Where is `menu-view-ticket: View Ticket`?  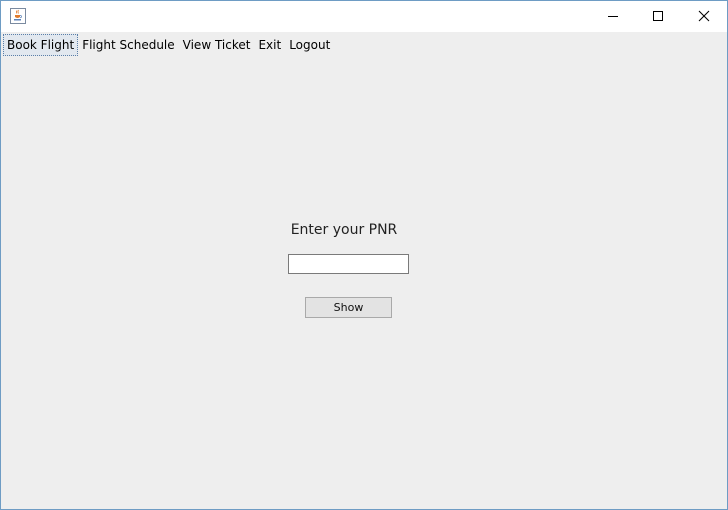
menu-view-ticket: View Ticket is located at coordinates (217, 45).